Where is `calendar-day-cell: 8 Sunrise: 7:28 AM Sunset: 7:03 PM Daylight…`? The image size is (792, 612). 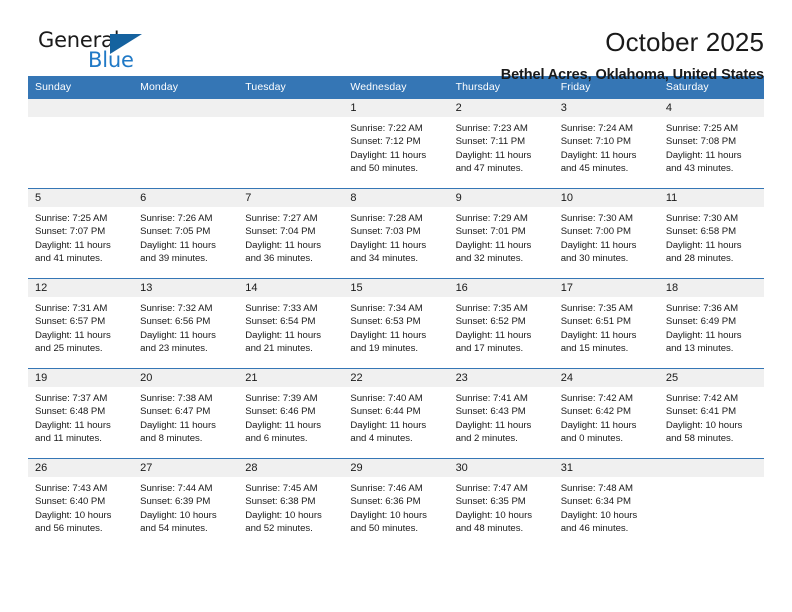 calendar-day-cell: 8 Sunrise: 7:28 AM Sunset: 7:03 PM Daylight… is located at coordinates (396, 233).